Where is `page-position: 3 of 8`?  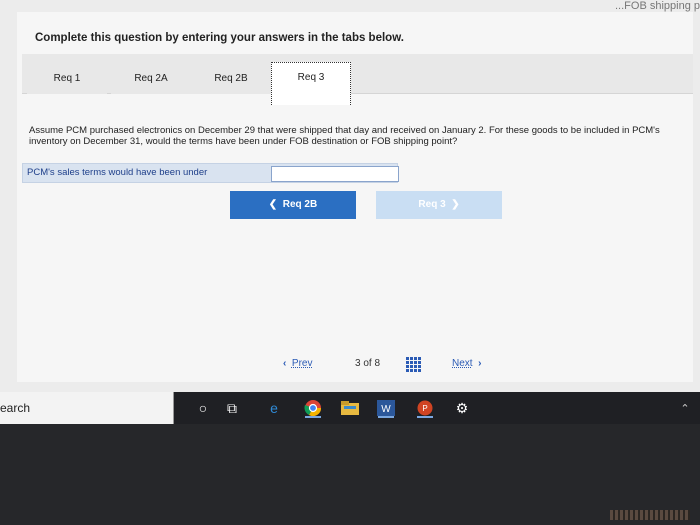
page-position: 3 of 8 is located at coordinates (368, 363).